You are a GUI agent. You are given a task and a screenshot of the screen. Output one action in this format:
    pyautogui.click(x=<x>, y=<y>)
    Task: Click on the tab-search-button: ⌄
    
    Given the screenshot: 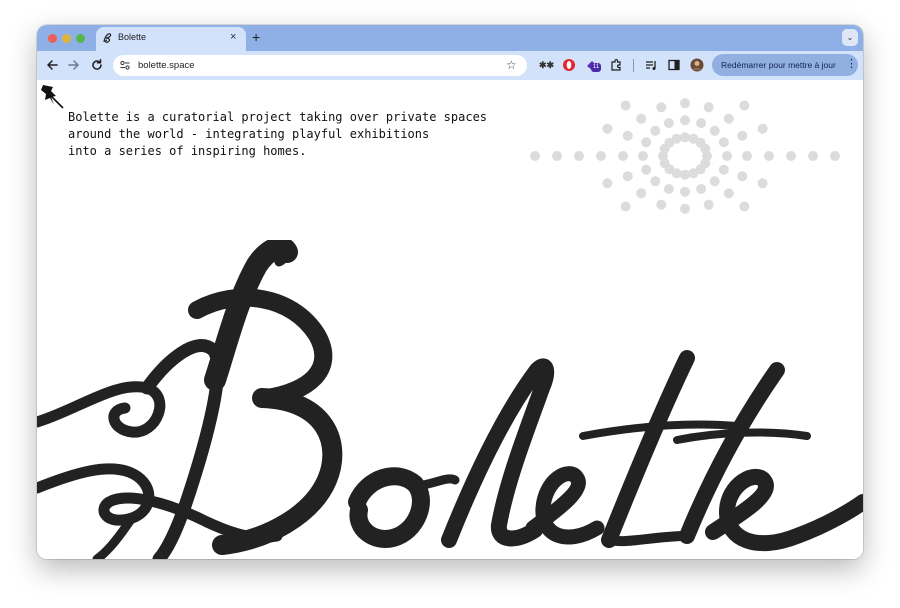 What is the action you would take?
    pyautogui.click(x=850, y=37)
    